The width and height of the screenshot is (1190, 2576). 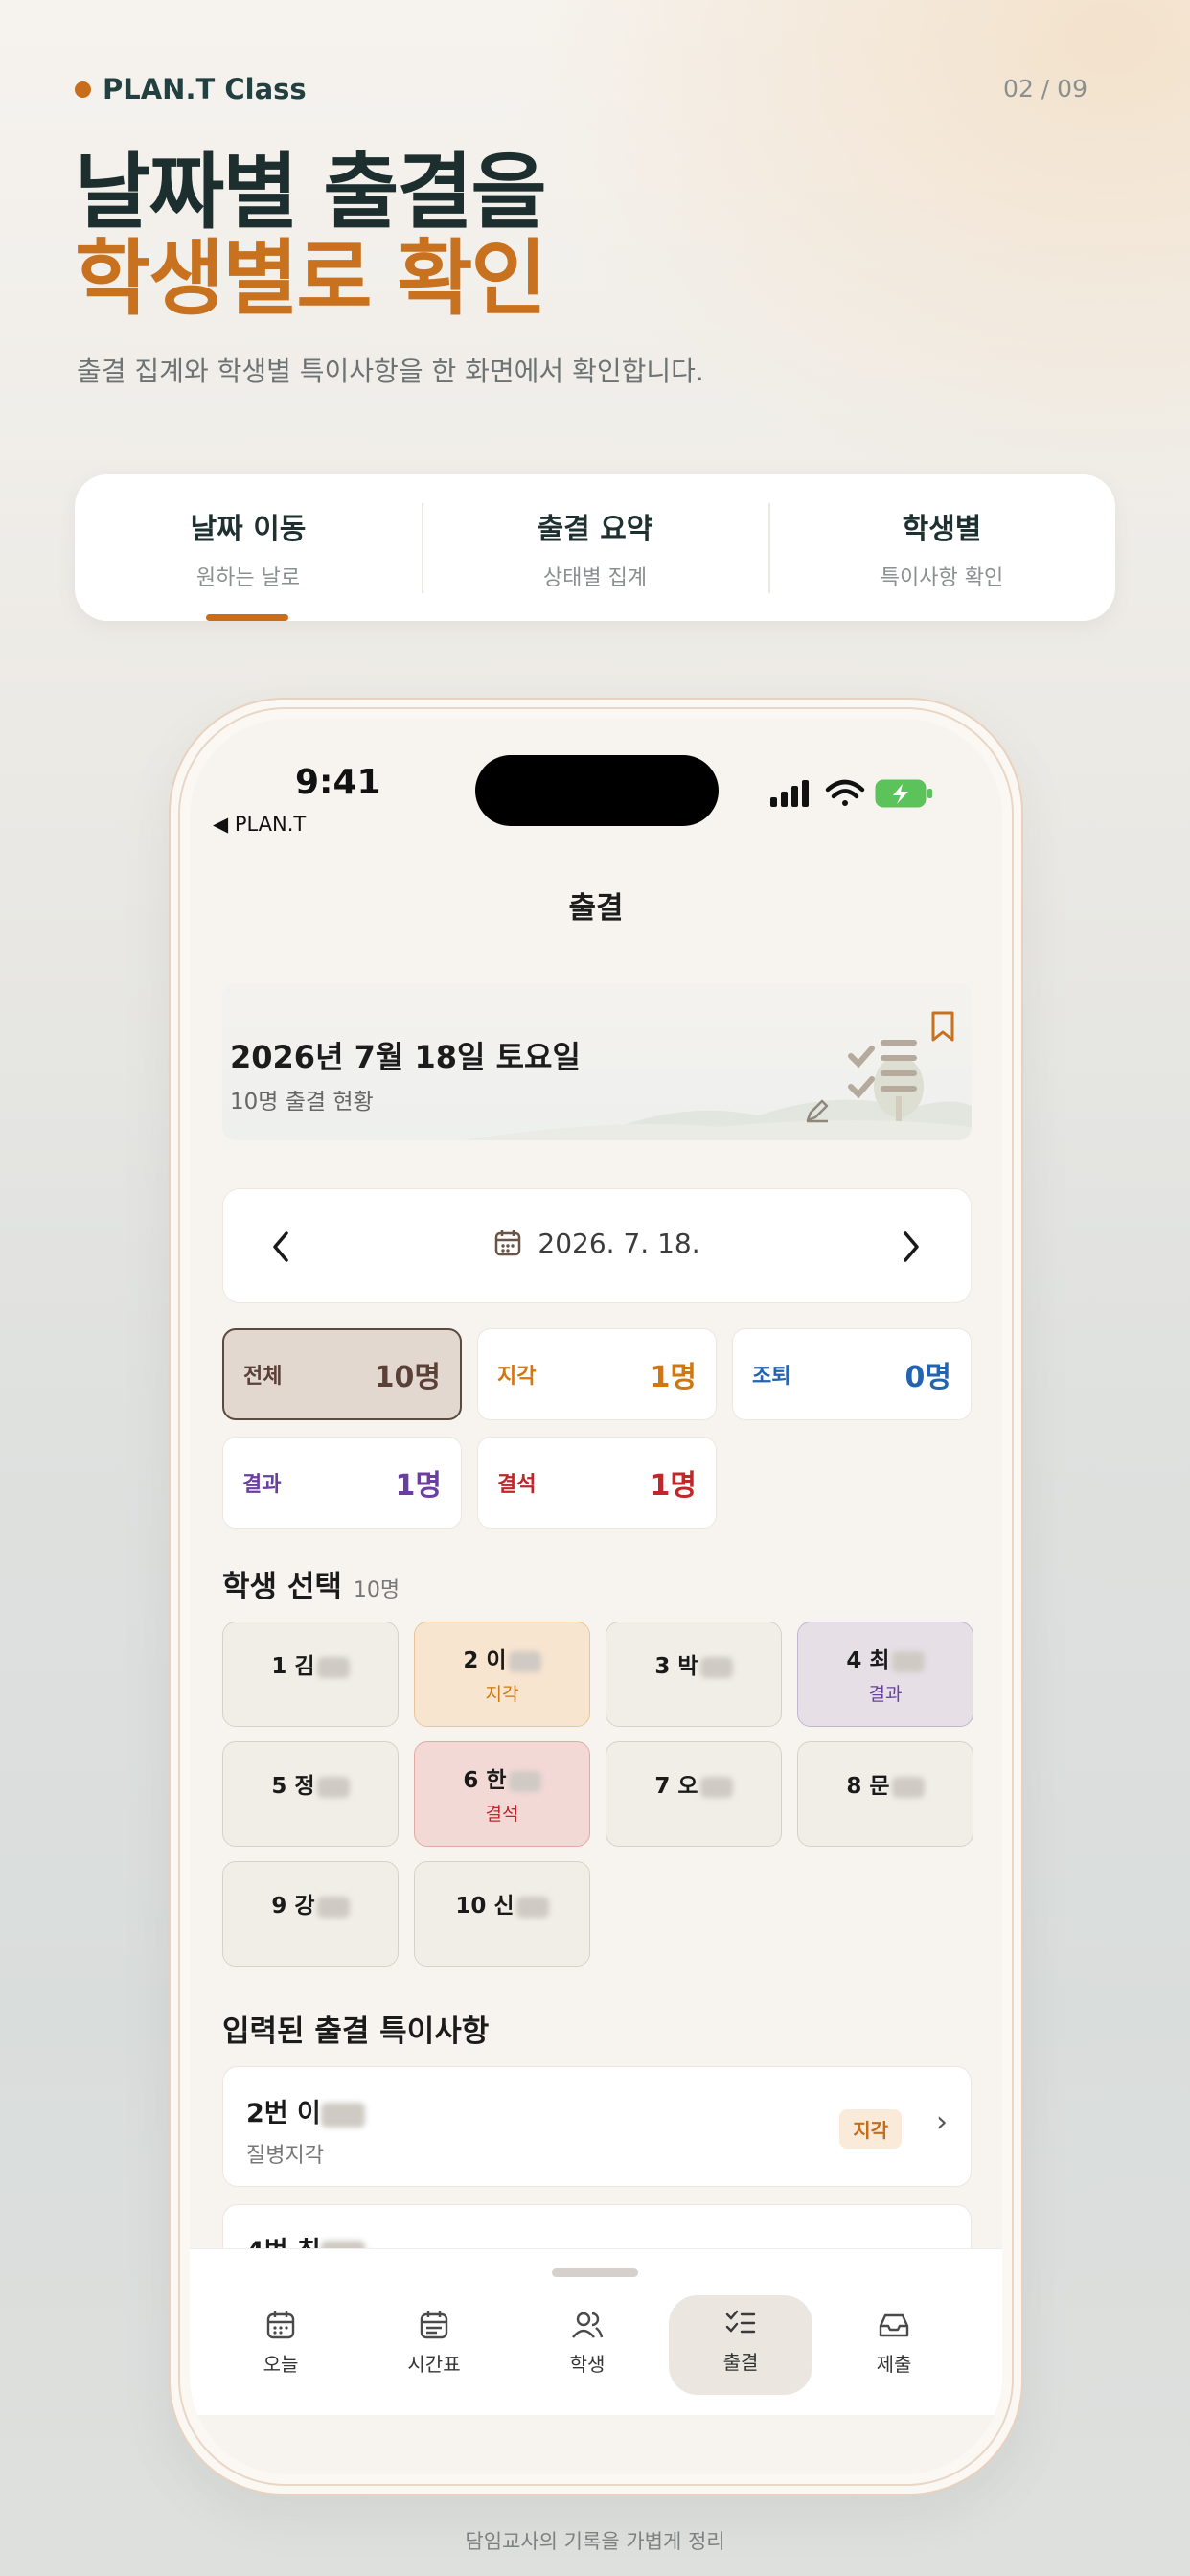 What do you see at coordinates (597, 1061) in the screenshot?
I see `date-header-card: 2026년 7월 18일 토요일 10명 출결 현황` at bounding box center [597, 1061].